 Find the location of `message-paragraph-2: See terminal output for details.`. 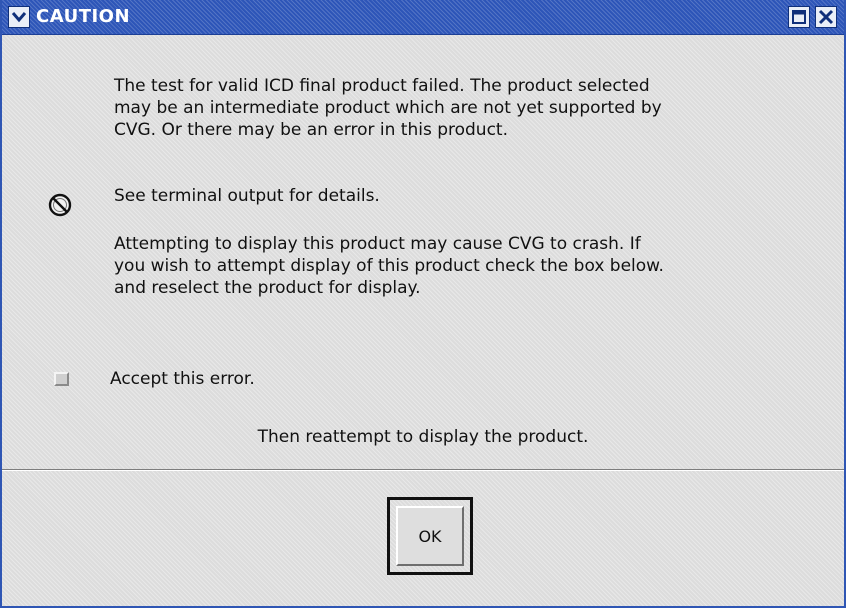

message-paragraph-2: See terminal output for details. is located at coordinates (247, 196).